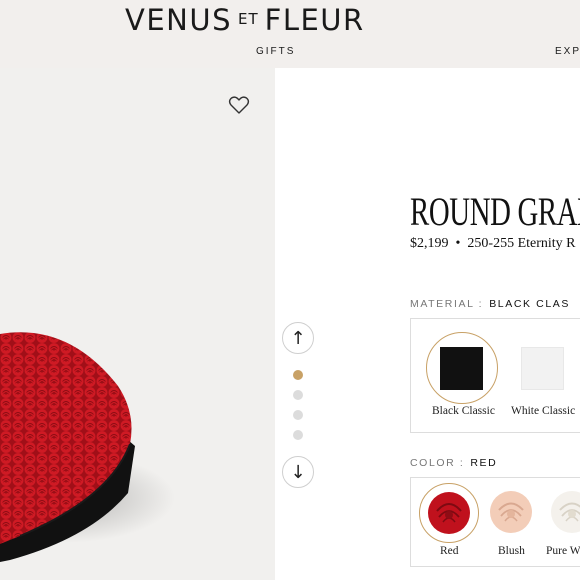 The width and height of the screenshot is (580, 580). Describe the element at coordinates (275, 51) in the screenshot. I see `nav-item-gifts: GIFTS` at that location.